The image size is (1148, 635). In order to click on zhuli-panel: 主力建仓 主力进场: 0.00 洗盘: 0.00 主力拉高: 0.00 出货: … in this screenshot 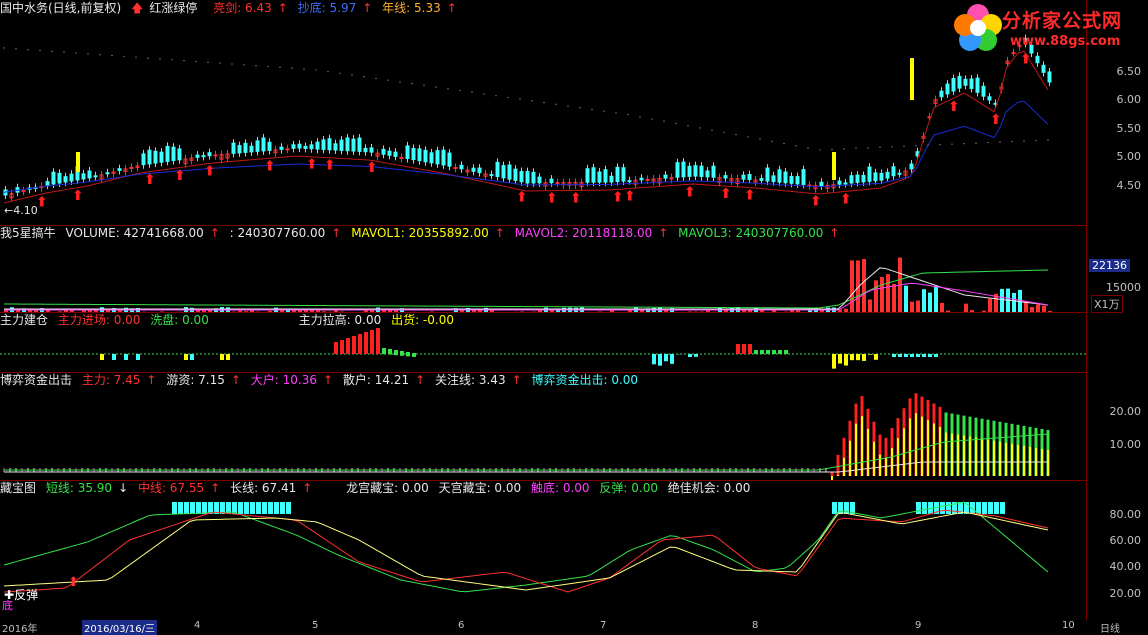, I will do `click(543, 342)`.